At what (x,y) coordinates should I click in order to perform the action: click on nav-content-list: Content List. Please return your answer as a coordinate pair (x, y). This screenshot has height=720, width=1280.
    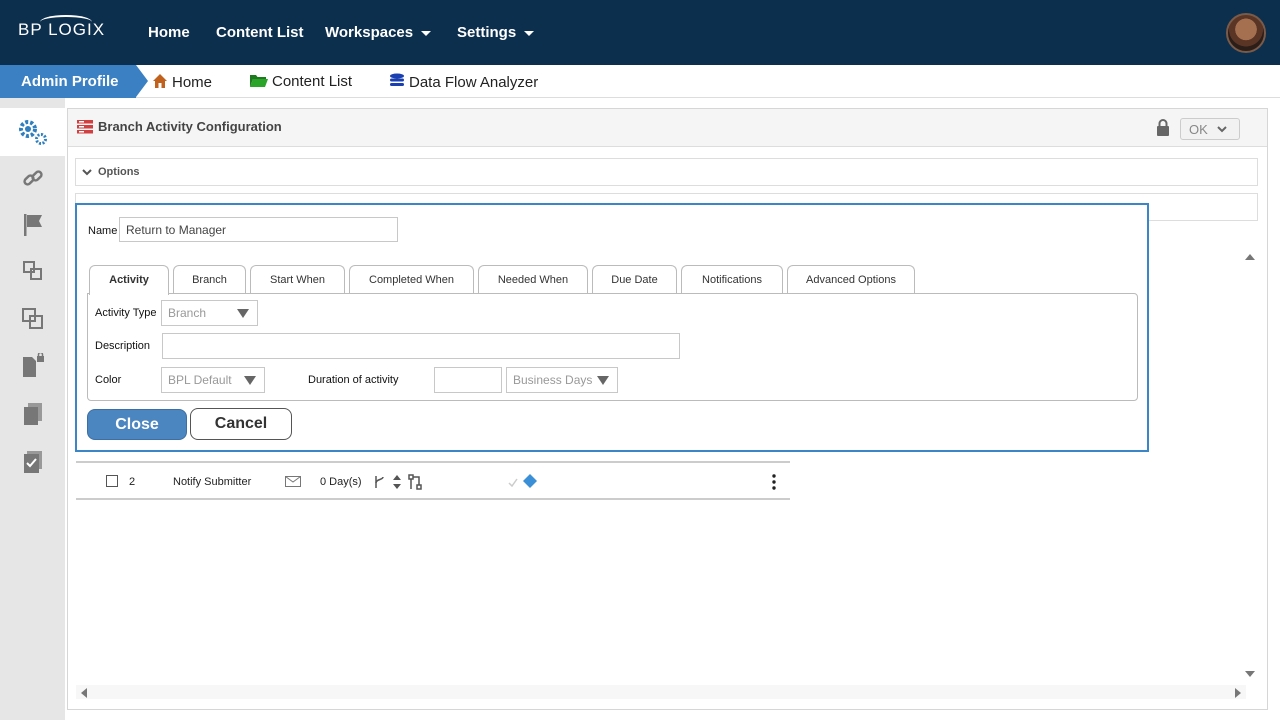
    Looking at the image, I should click on (260, 32).